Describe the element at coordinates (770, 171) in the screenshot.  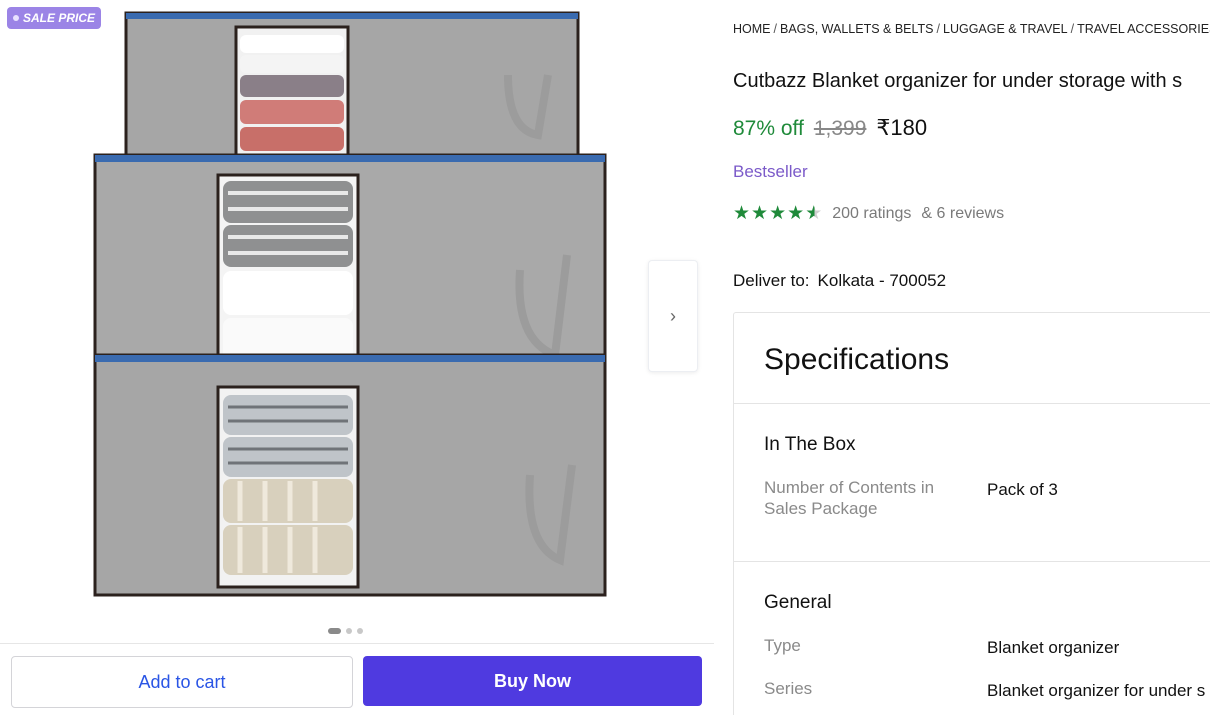
I see `bestseller-badge: Bestseller` at that location.